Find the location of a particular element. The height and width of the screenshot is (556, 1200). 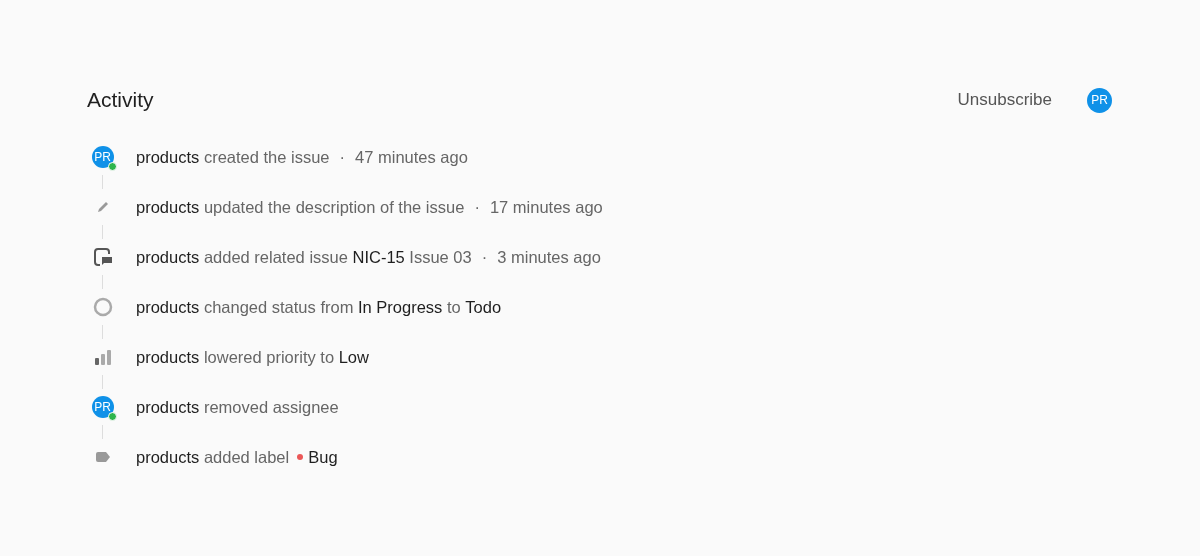

activity-text: products created the issue is located at coordinates (233, 157).